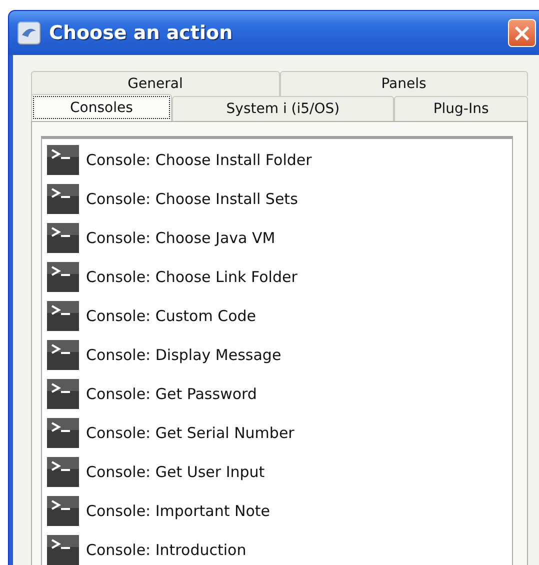  What do you see at coordinates (166, 550) in the screenshot?
I see `list-item: Console: Introduction` at bounding box center [166, 550].